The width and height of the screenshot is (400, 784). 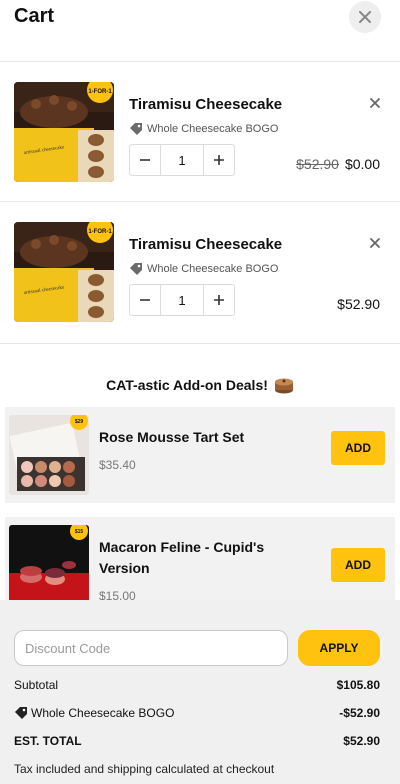 What do you see at coordinates (151, 648) in the screenshot?
I see `discount-code-input` at bounding box center [151, 648].